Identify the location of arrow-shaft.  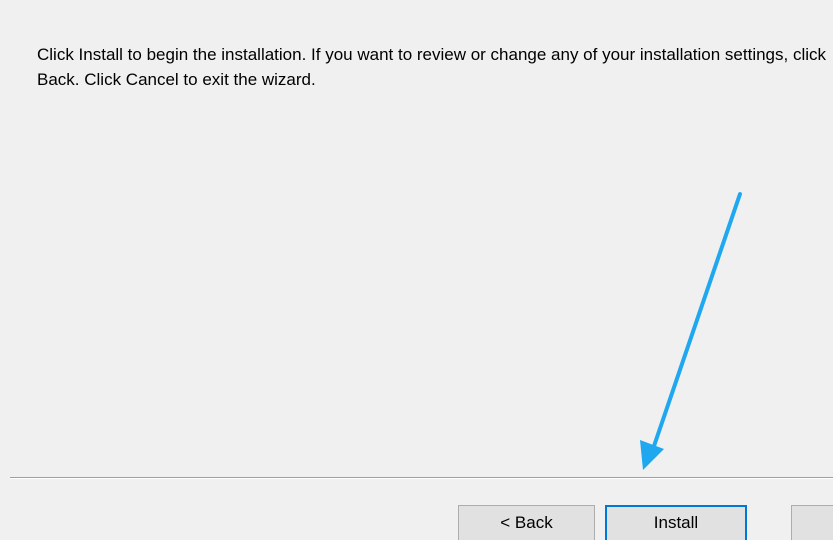
(697, 320).